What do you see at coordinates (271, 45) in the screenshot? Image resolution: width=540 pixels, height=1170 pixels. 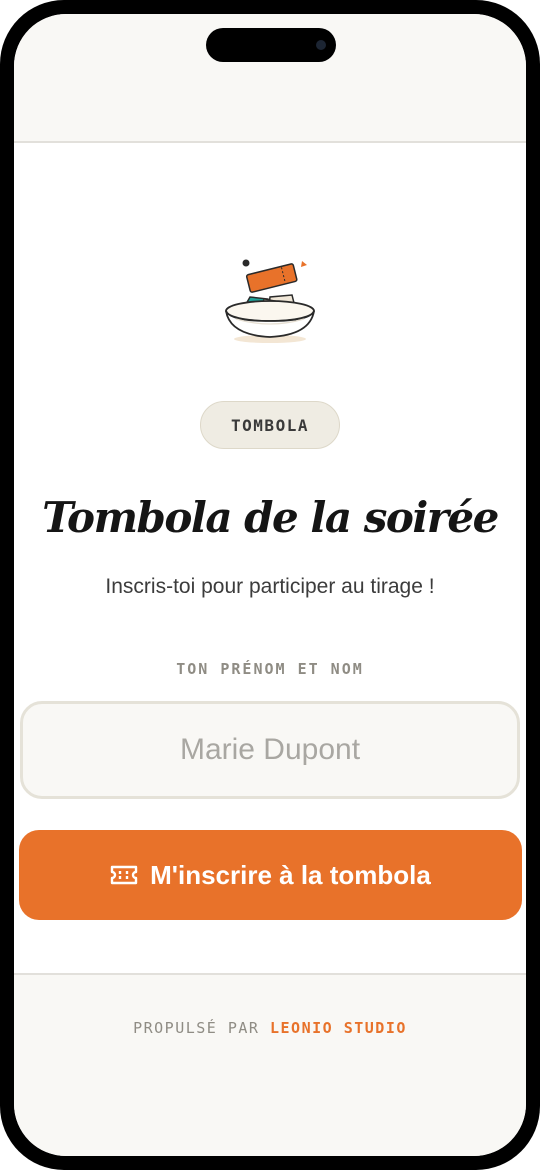 I see `dynamic-island` at bounding box center [271, 45].